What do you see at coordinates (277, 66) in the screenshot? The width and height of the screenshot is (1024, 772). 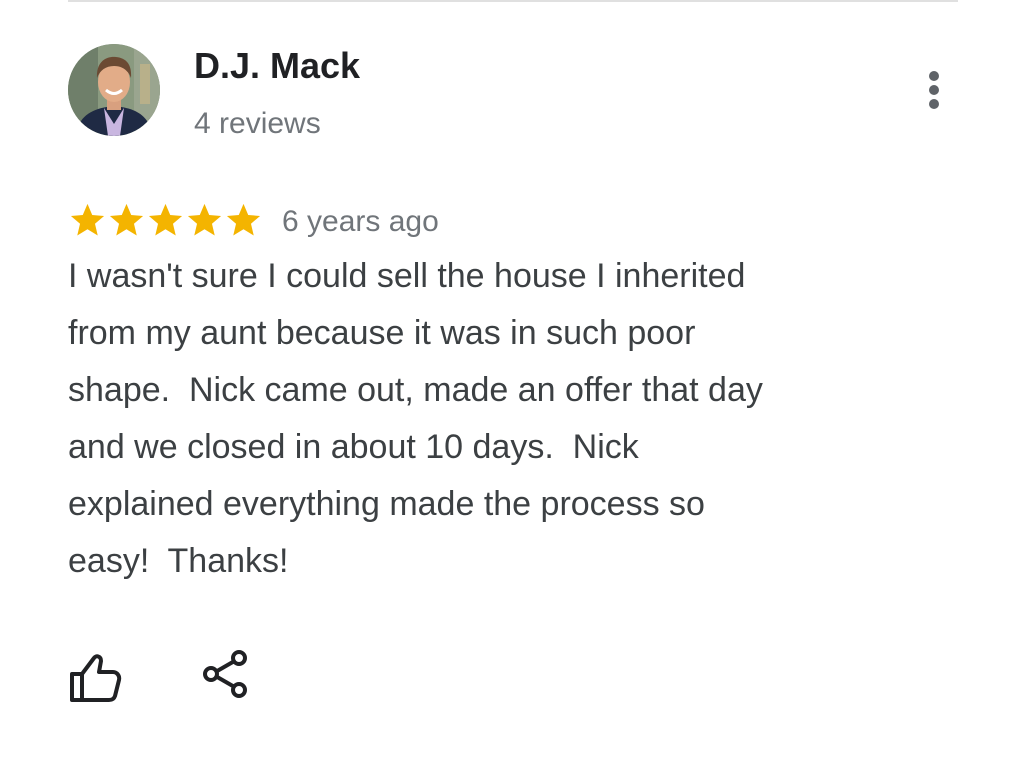 I see `reviewer-name: D.J. Mack` at bounding box center [277, 66].